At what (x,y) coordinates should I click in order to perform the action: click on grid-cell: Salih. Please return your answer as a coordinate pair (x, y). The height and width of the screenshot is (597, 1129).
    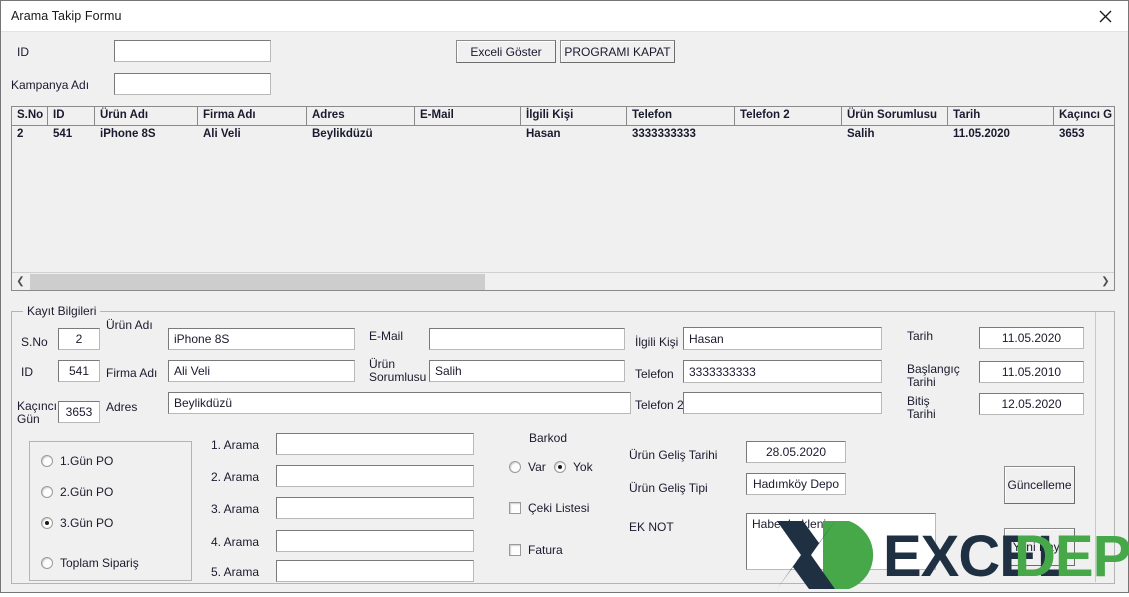
    Looking at the image, I should click on (895, 135).